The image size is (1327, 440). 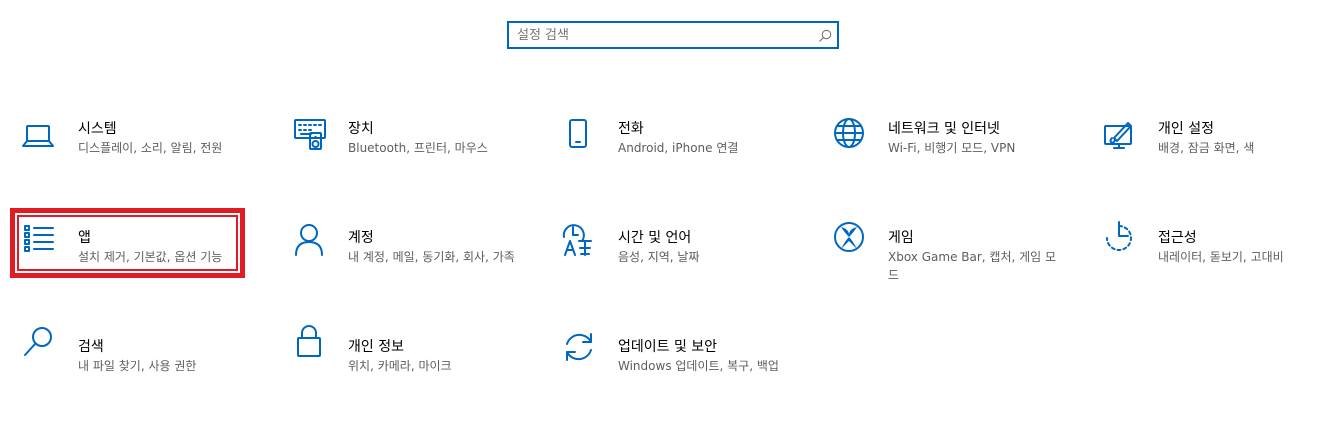 What do you see at coordinates (578, 137) in the screenshot?
I see `phone-icon` at bounding box center [578, 137].